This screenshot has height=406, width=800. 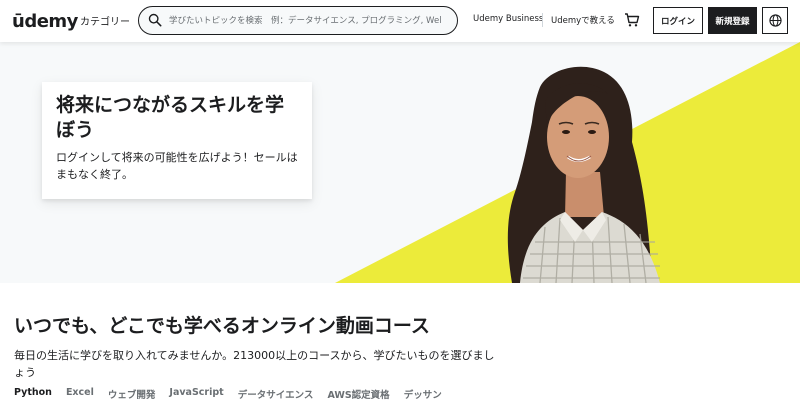 What do you see at coordinates (542, 20) in the screenshot?
I see `header-divider` at bounding box center [542, 20].